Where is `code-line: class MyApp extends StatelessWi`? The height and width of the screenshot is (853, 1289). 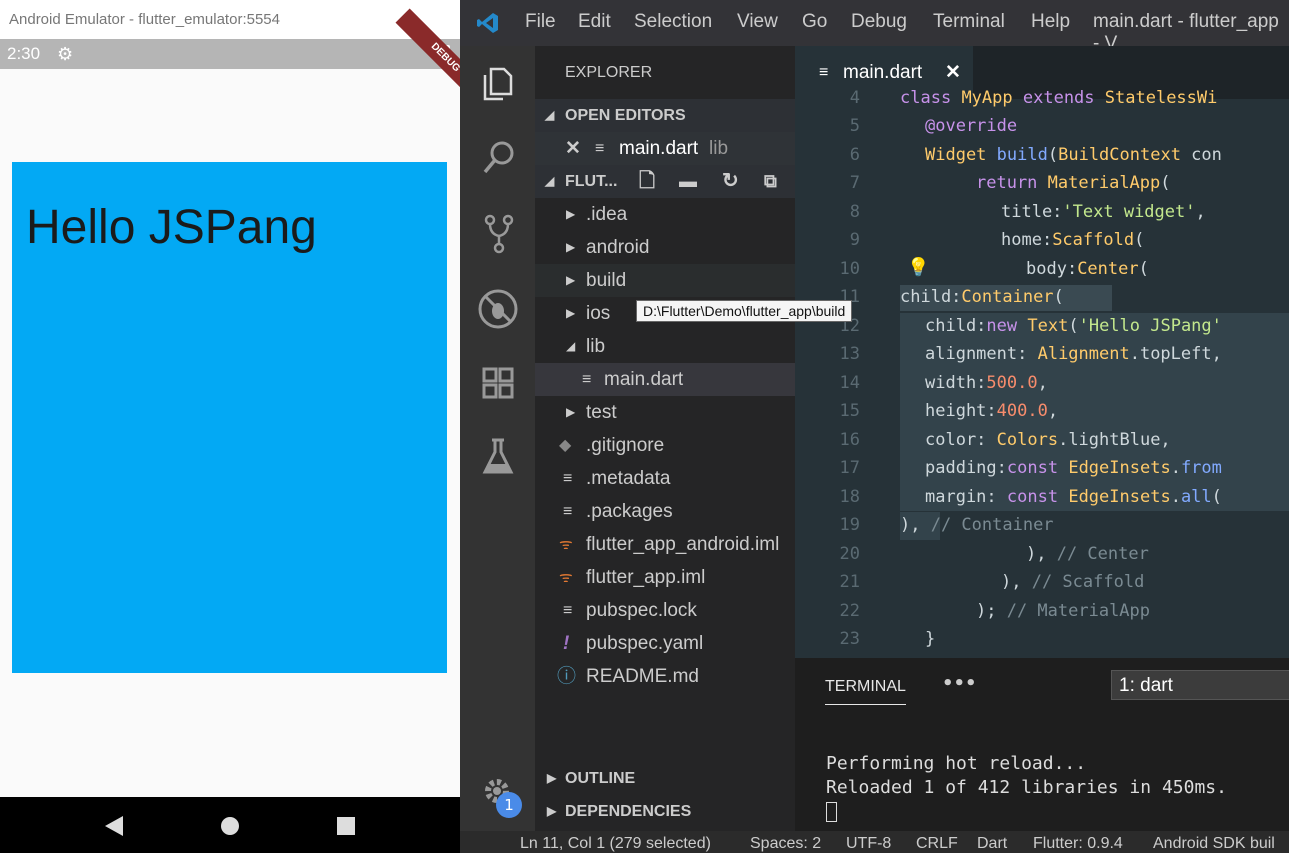 code-line: class MyApp extends StatelessWi is located at coordinates (1059, 98).